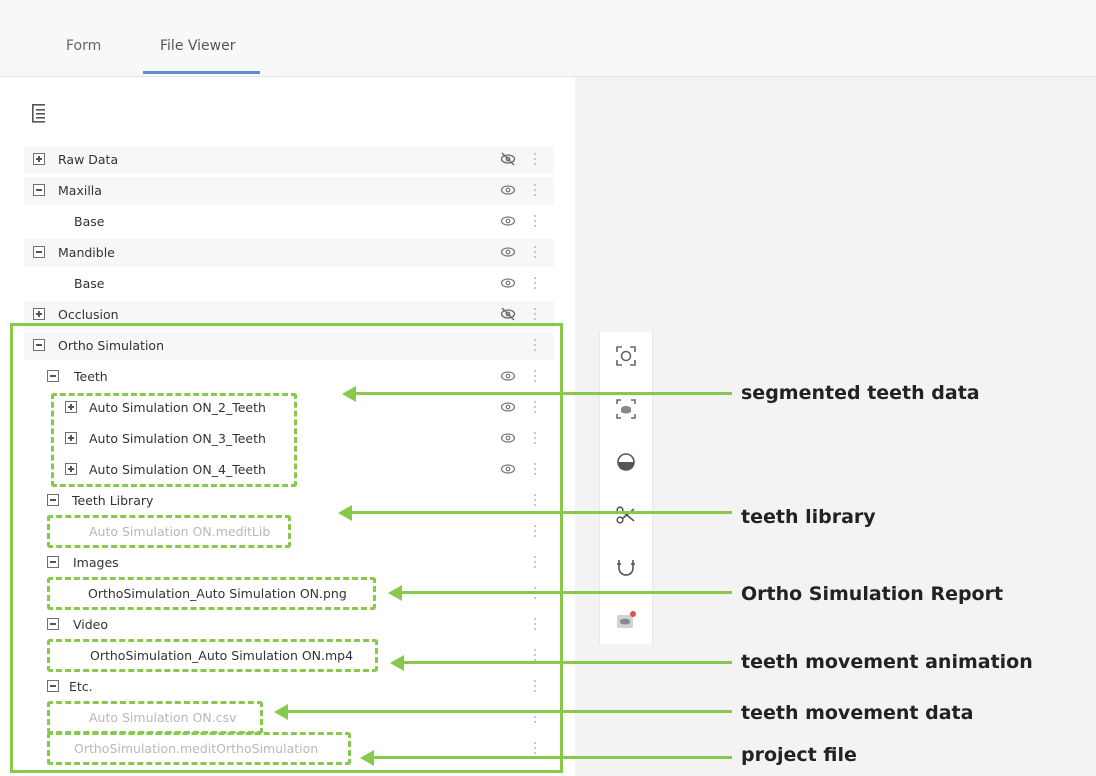  What do you see at coordinates (553, 757) in the screenshot?
I see `arrow-project` at bounding box center [553, 757].